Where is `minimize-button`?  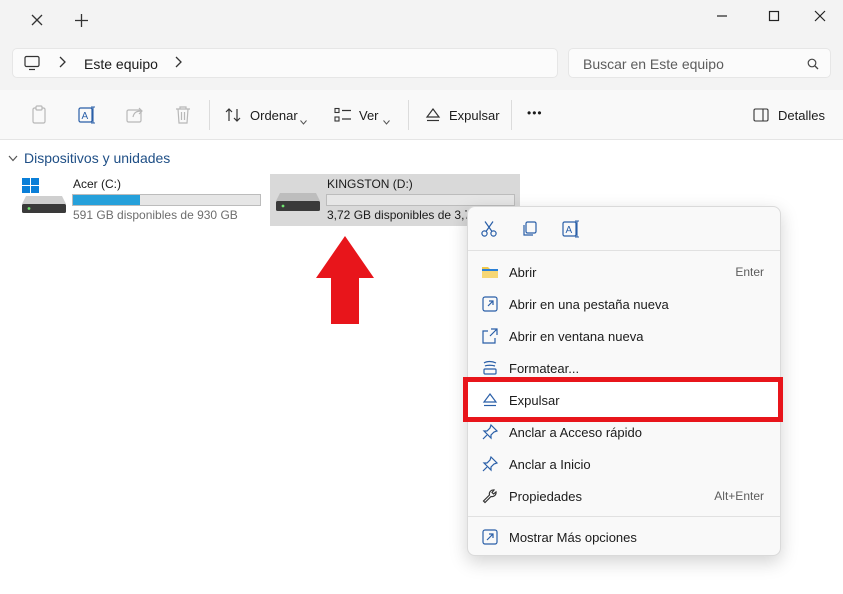
minimize-button is located at coordinates (722, 16).